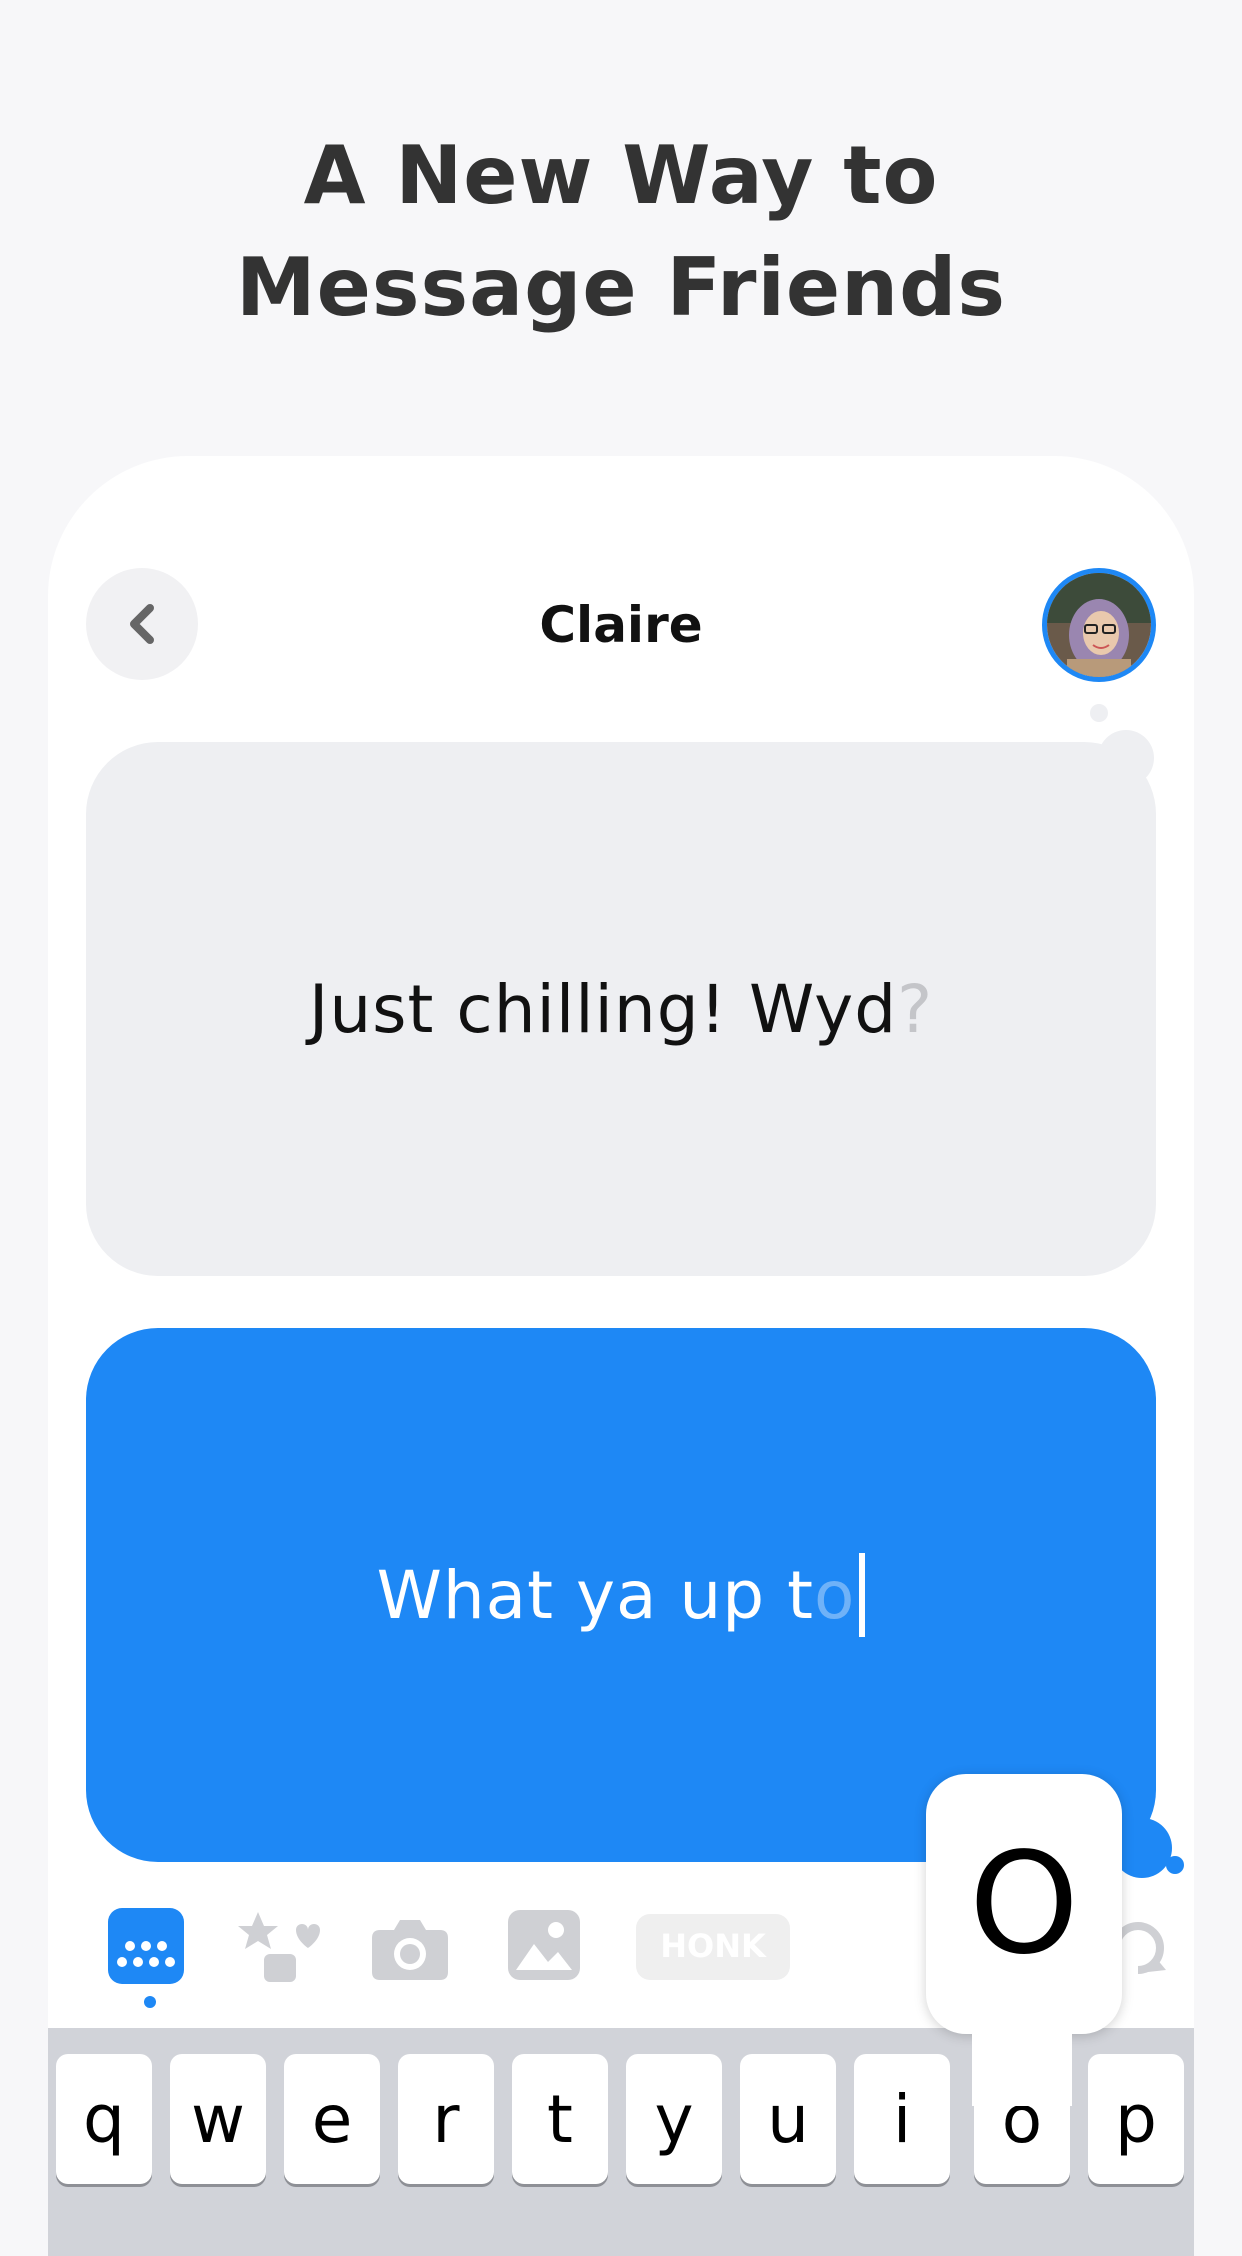  I want to click on contact-name: Claire, so click(621, 625).